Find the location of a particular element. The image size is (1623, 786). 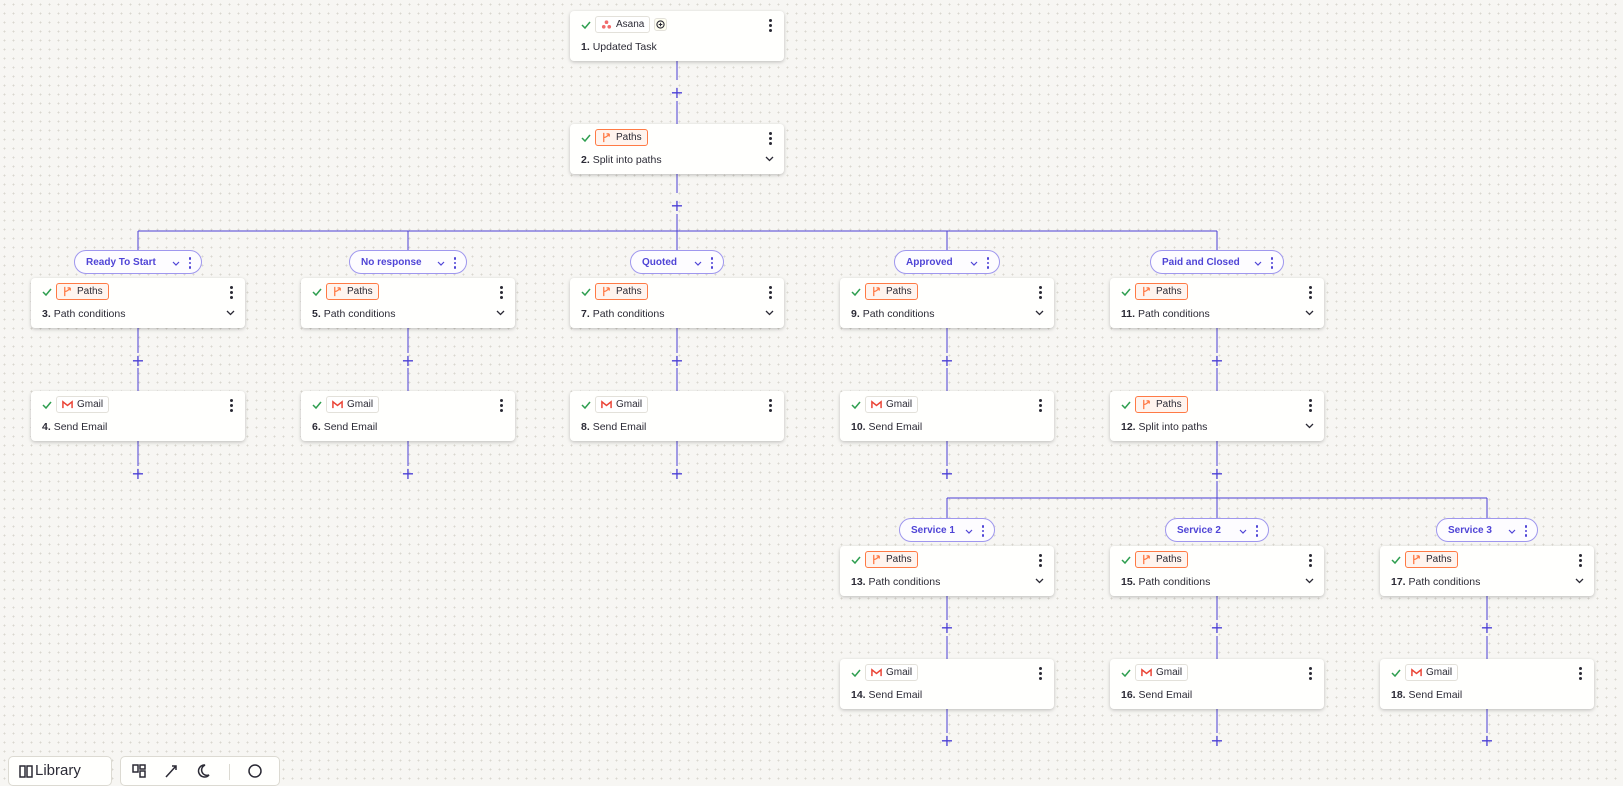

layout-icon is located at coordinates (139, 771).